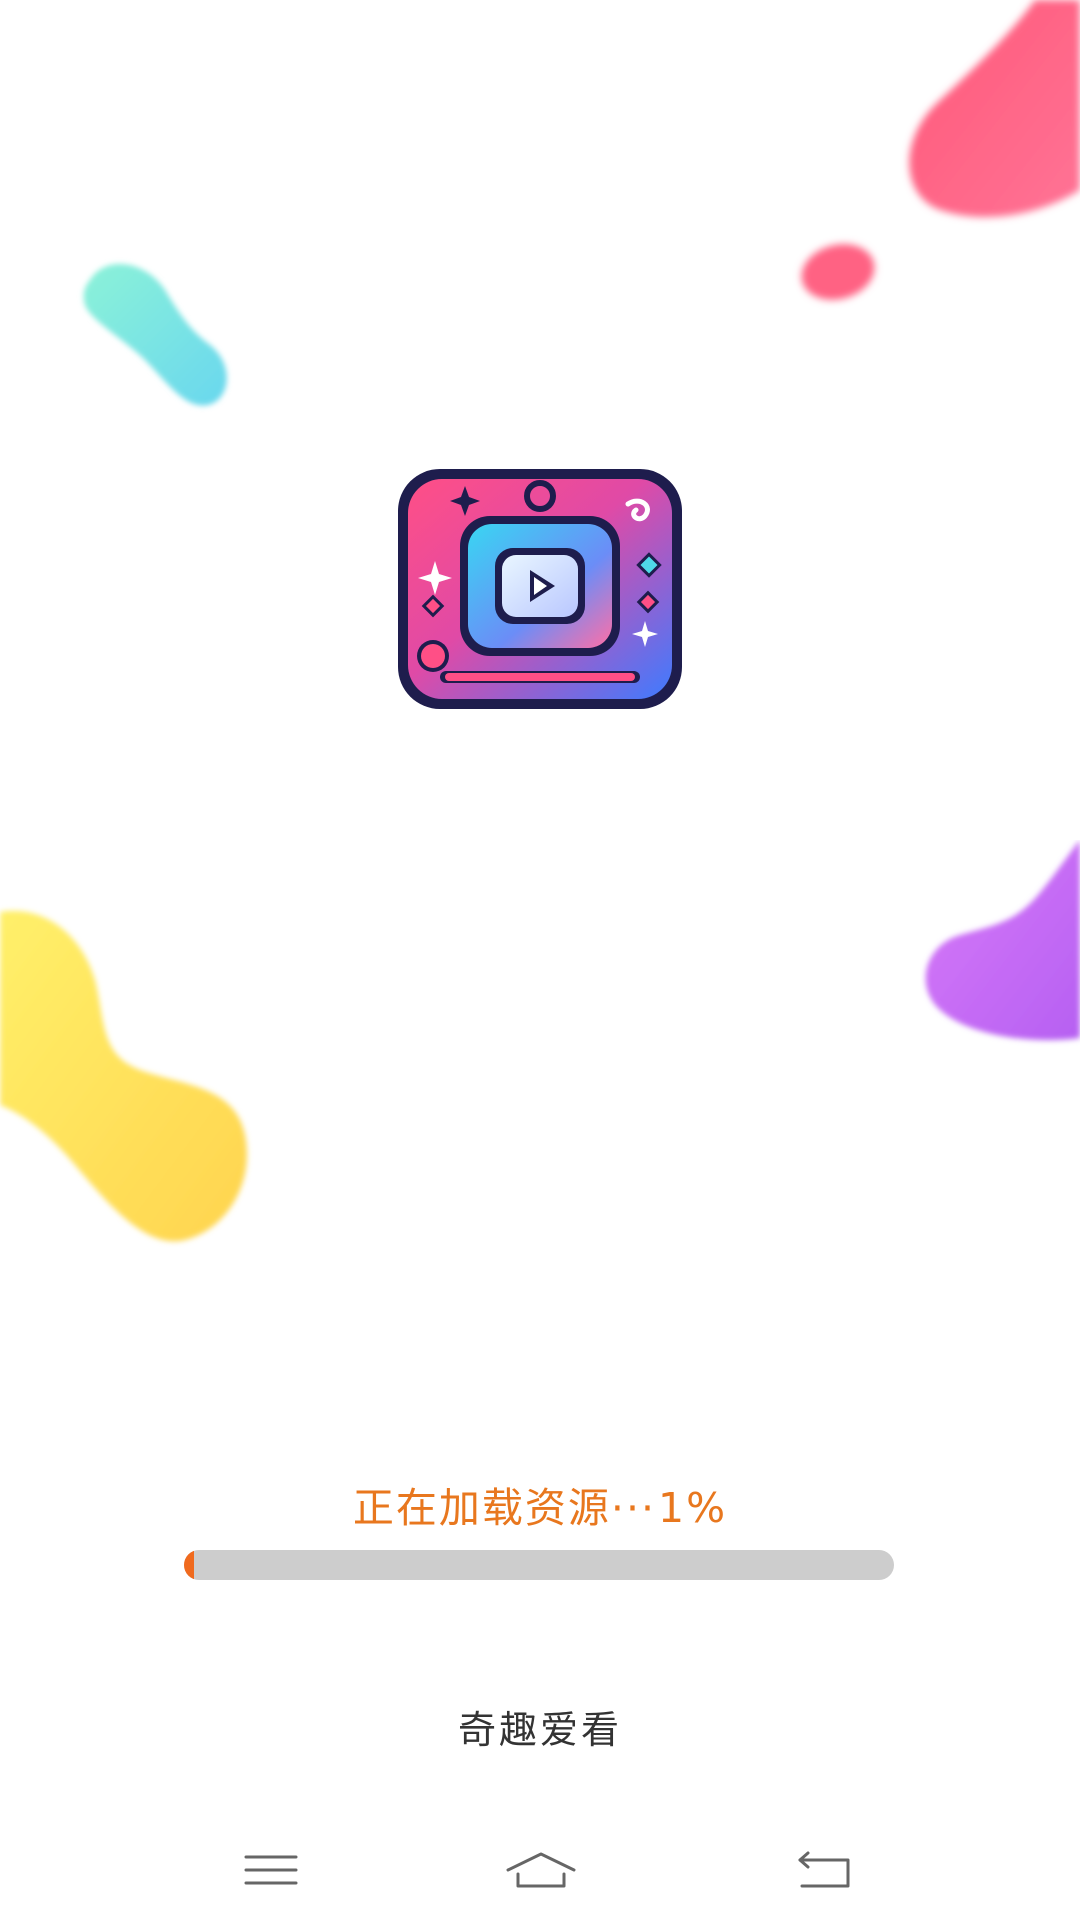 This screenshot has height=1920, width=1080. I want to click on loading-progress-bar, so click(539, 1565).